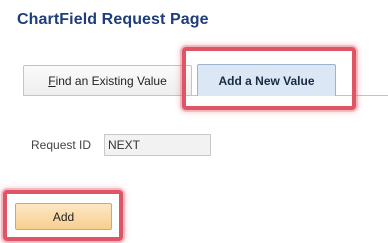  Describe the element at coordinates (52, 80) in the screenshot. I see `tab-find-accelerator: F` at that location.